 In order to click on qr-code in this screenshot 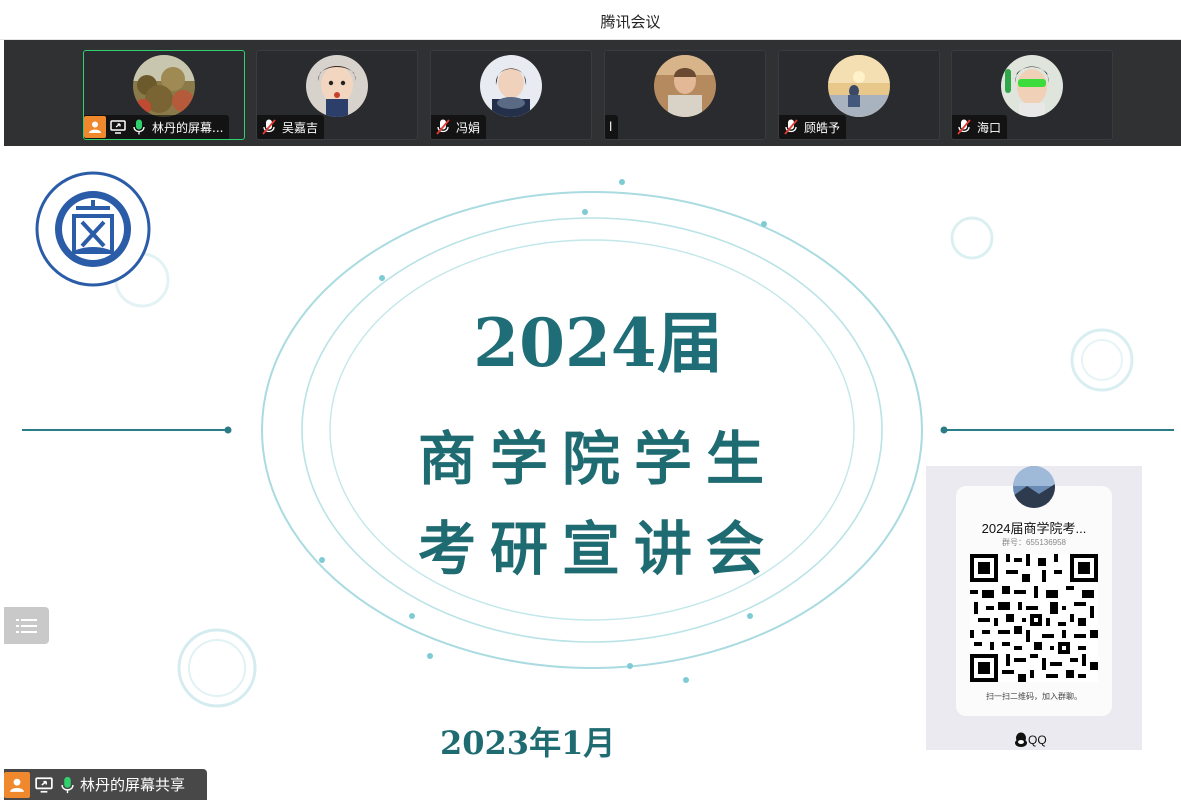, I will do `click(1034, 618)`.